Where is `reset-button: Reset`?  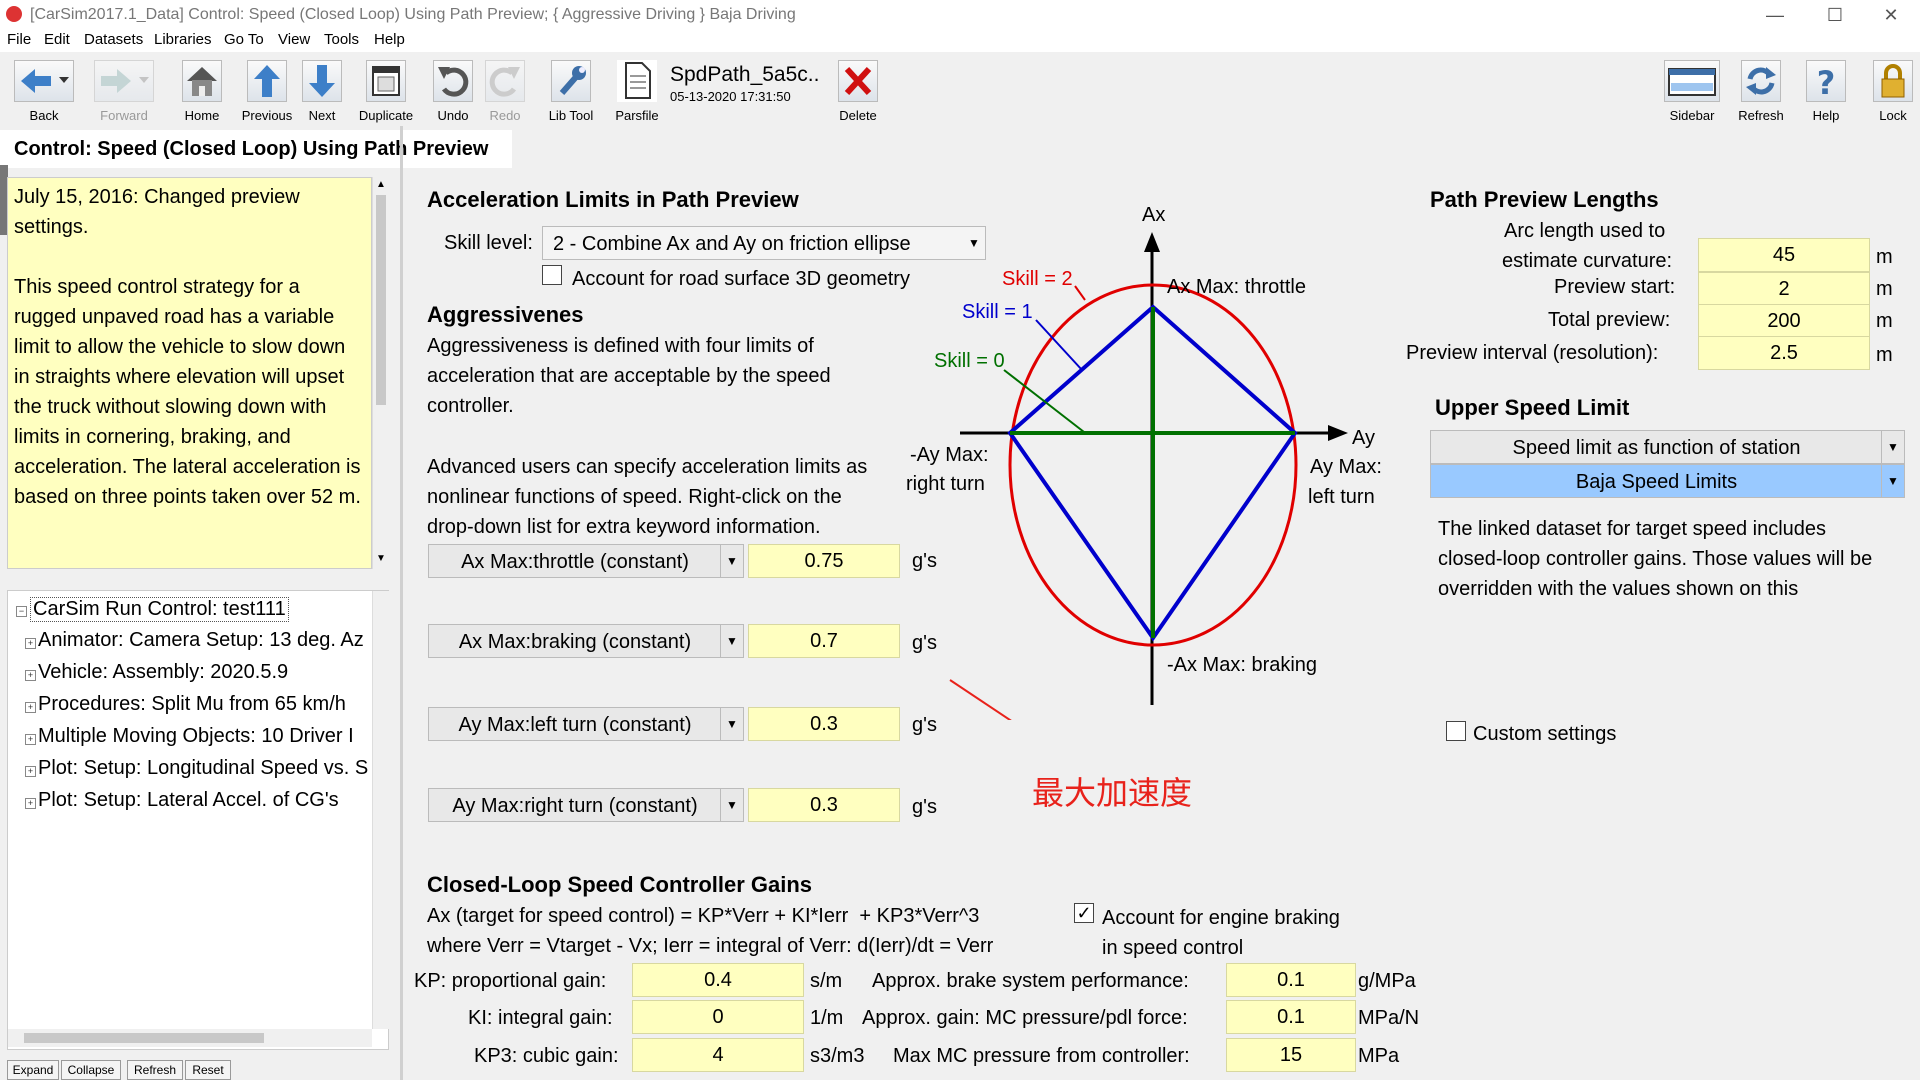
reset-button: Reset is located at coordinates (208, 1070).